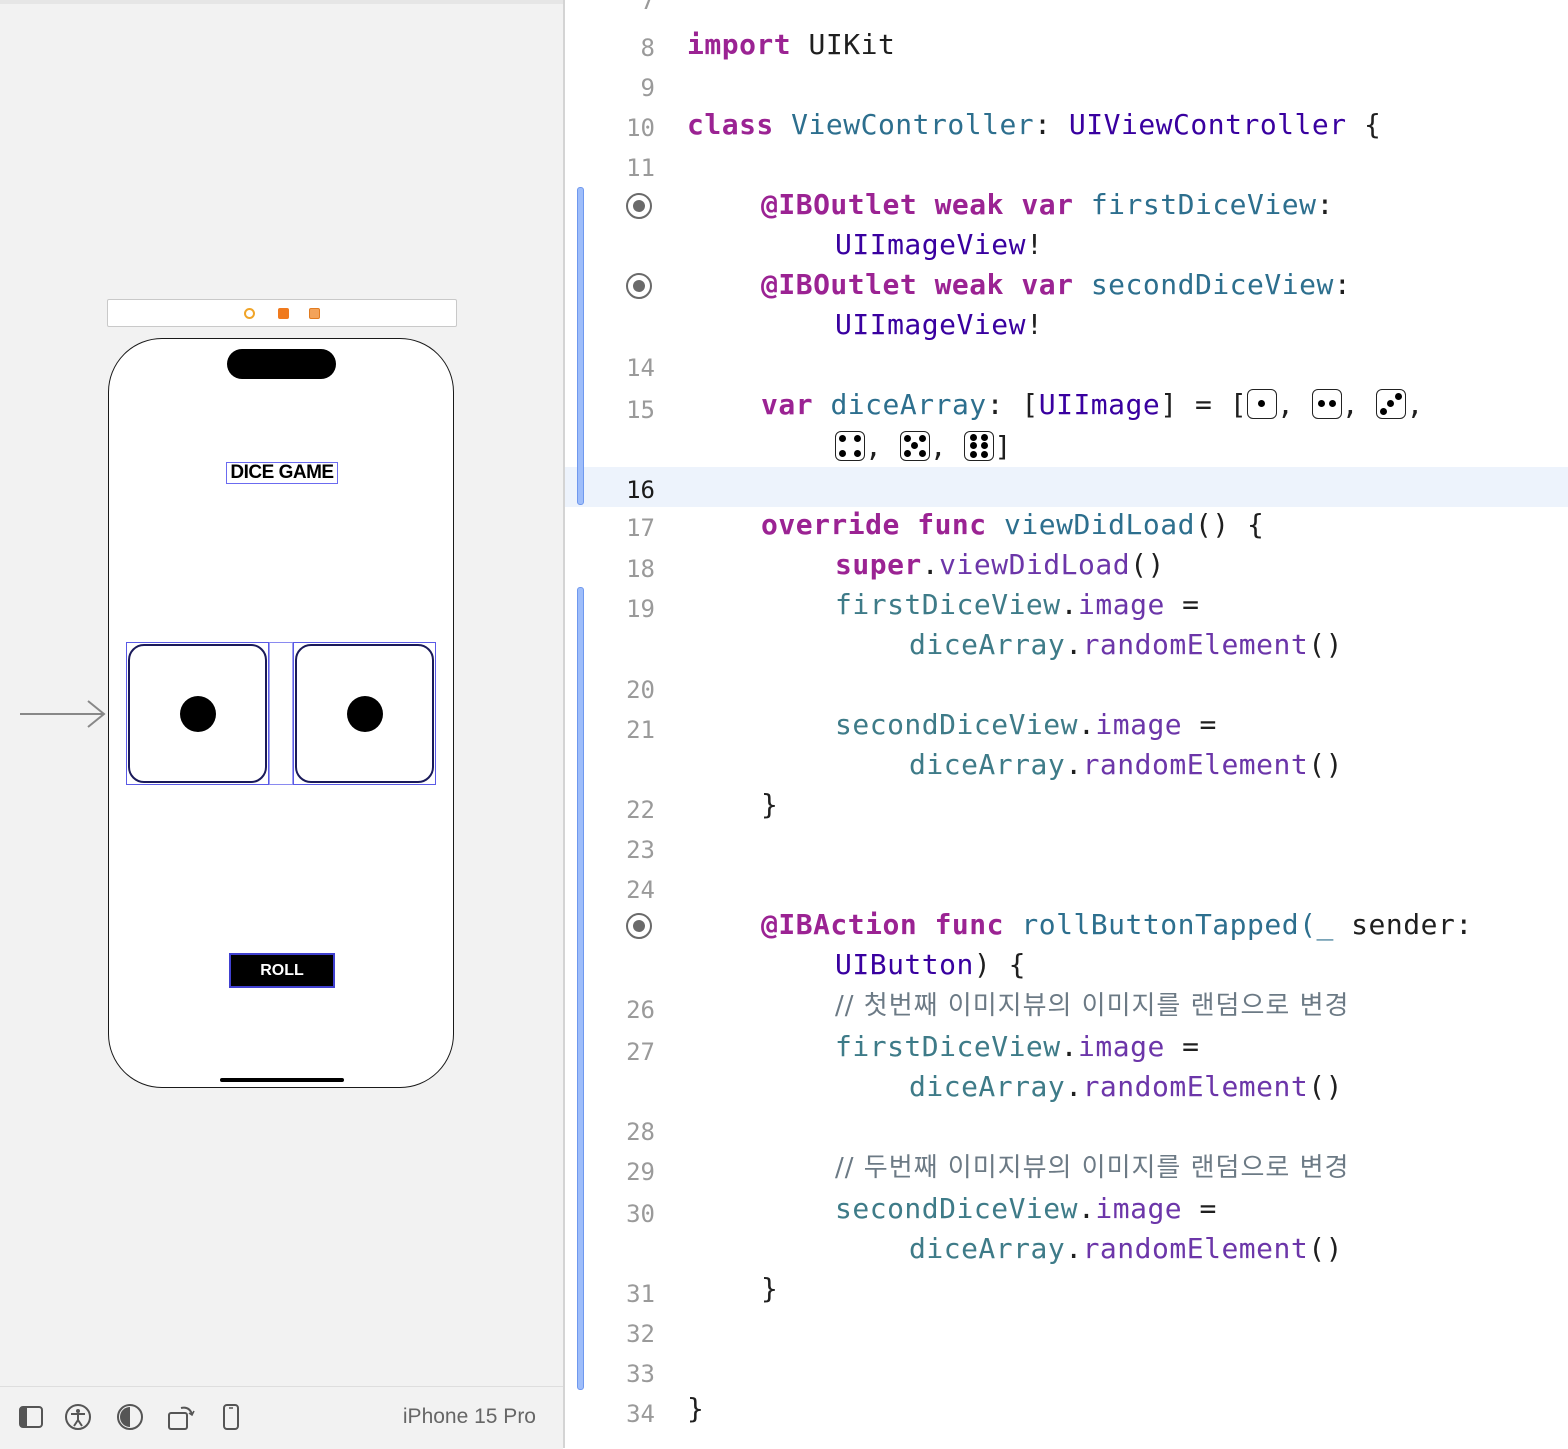 The width and height of the screenshot is (1568, 1449). I want to click on code-line: import UIKit, so click(791, 45).